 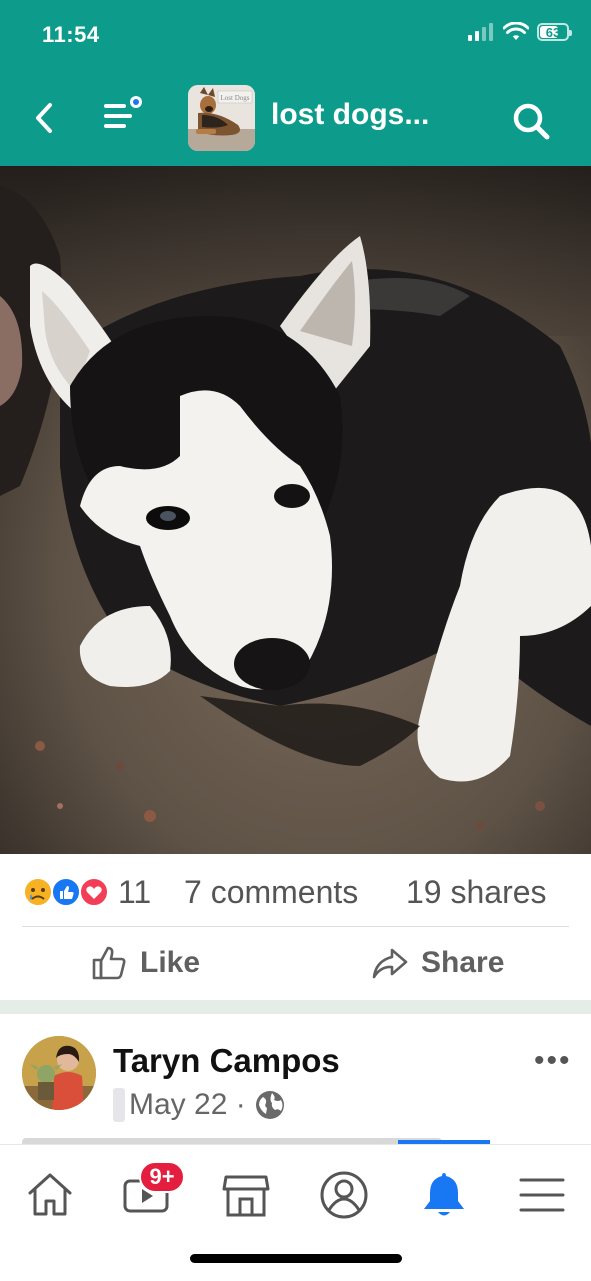 I want to click on post-stats: 11 7 comments 19 shares, so click(x=295, y=891).